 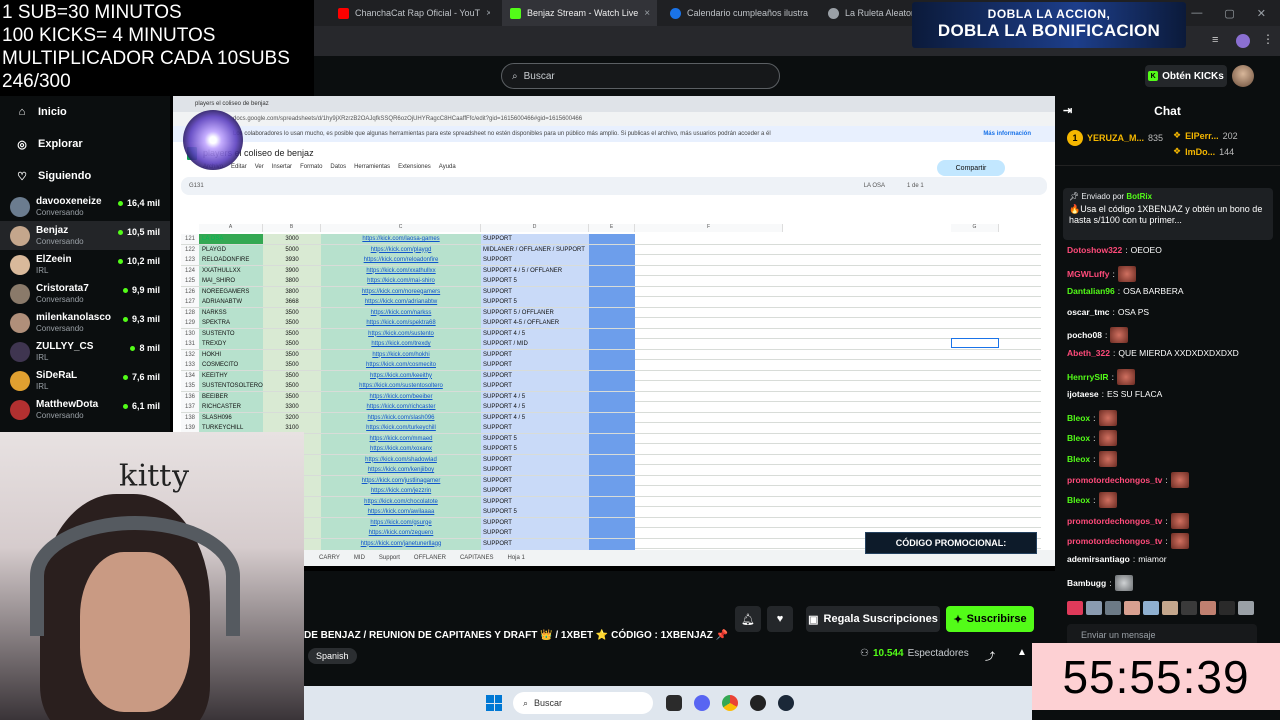 I want to click on collapse-chat-icon: ⇥, so click(x=1067, y=110).